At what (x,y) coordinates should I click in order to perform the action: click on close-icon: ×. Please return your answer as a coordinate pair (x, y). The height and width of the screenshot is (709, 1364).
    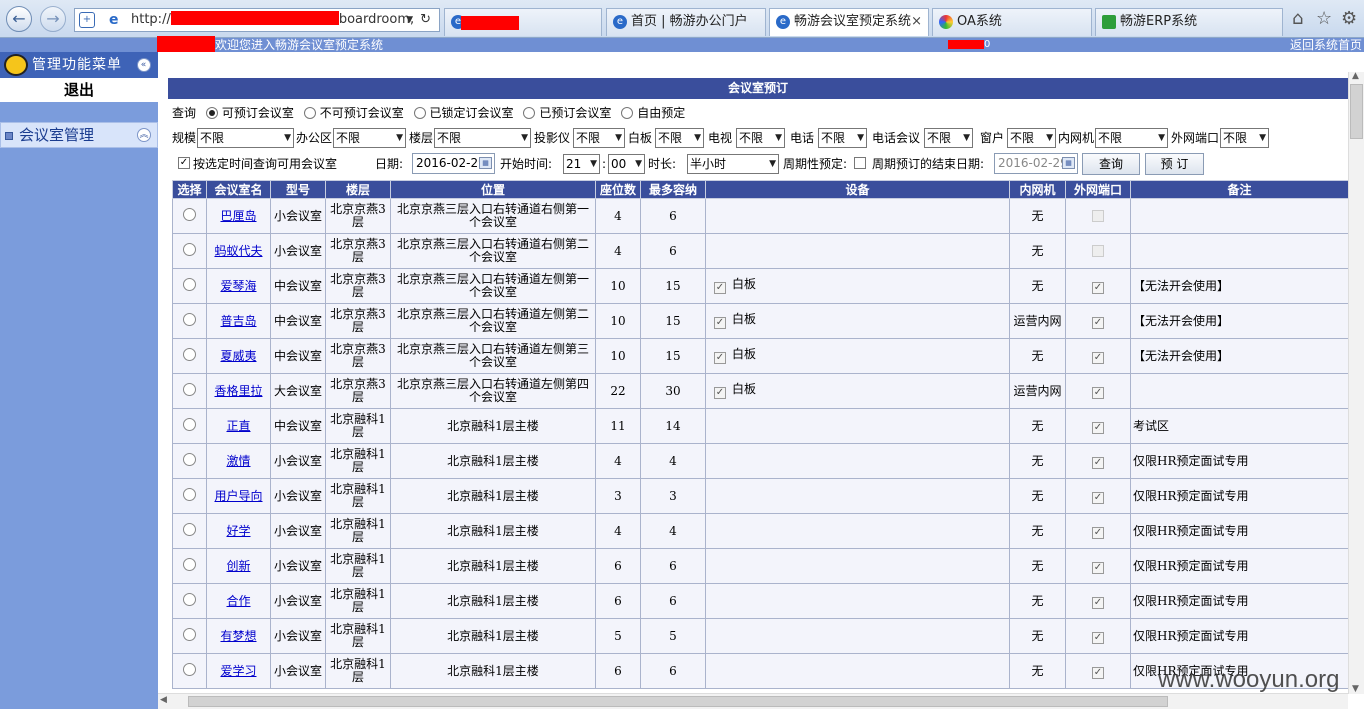
    Looking at the image, I should click on (916, 22).